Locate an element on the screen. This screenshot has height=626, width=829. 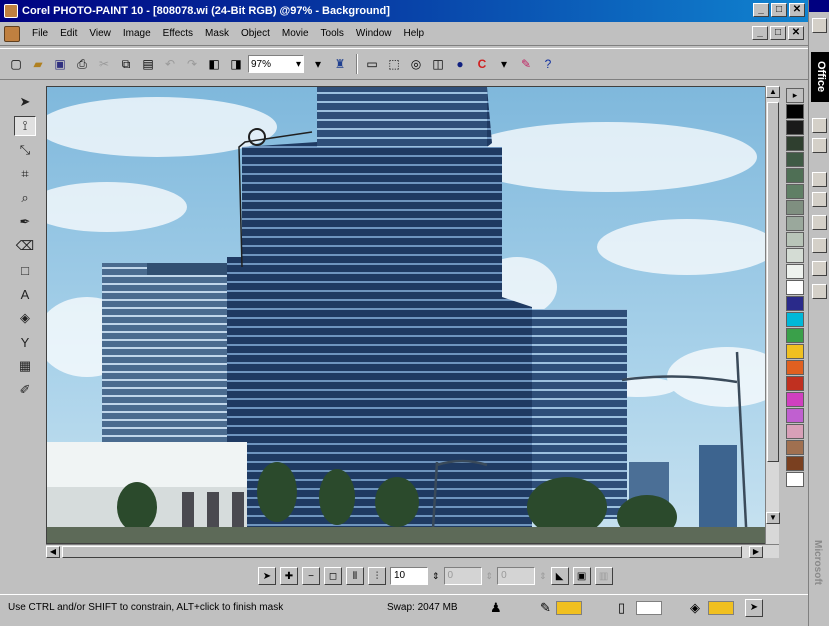
mask-marquee-toggle-icon: ▣ is located at coordinates (581, 576).